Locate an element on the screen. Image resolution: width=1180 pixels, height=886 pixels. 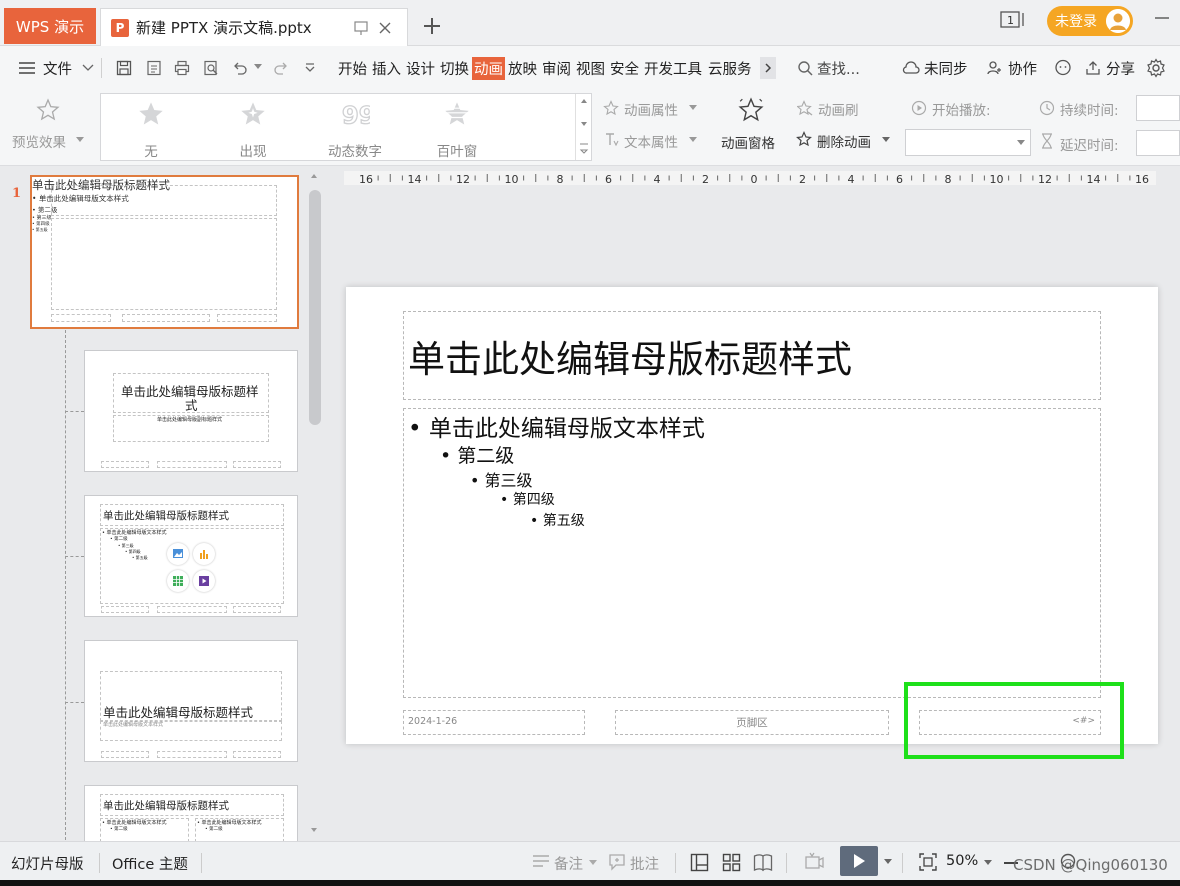
window-count-icon: 1 is located at coordinates (1014, 20).